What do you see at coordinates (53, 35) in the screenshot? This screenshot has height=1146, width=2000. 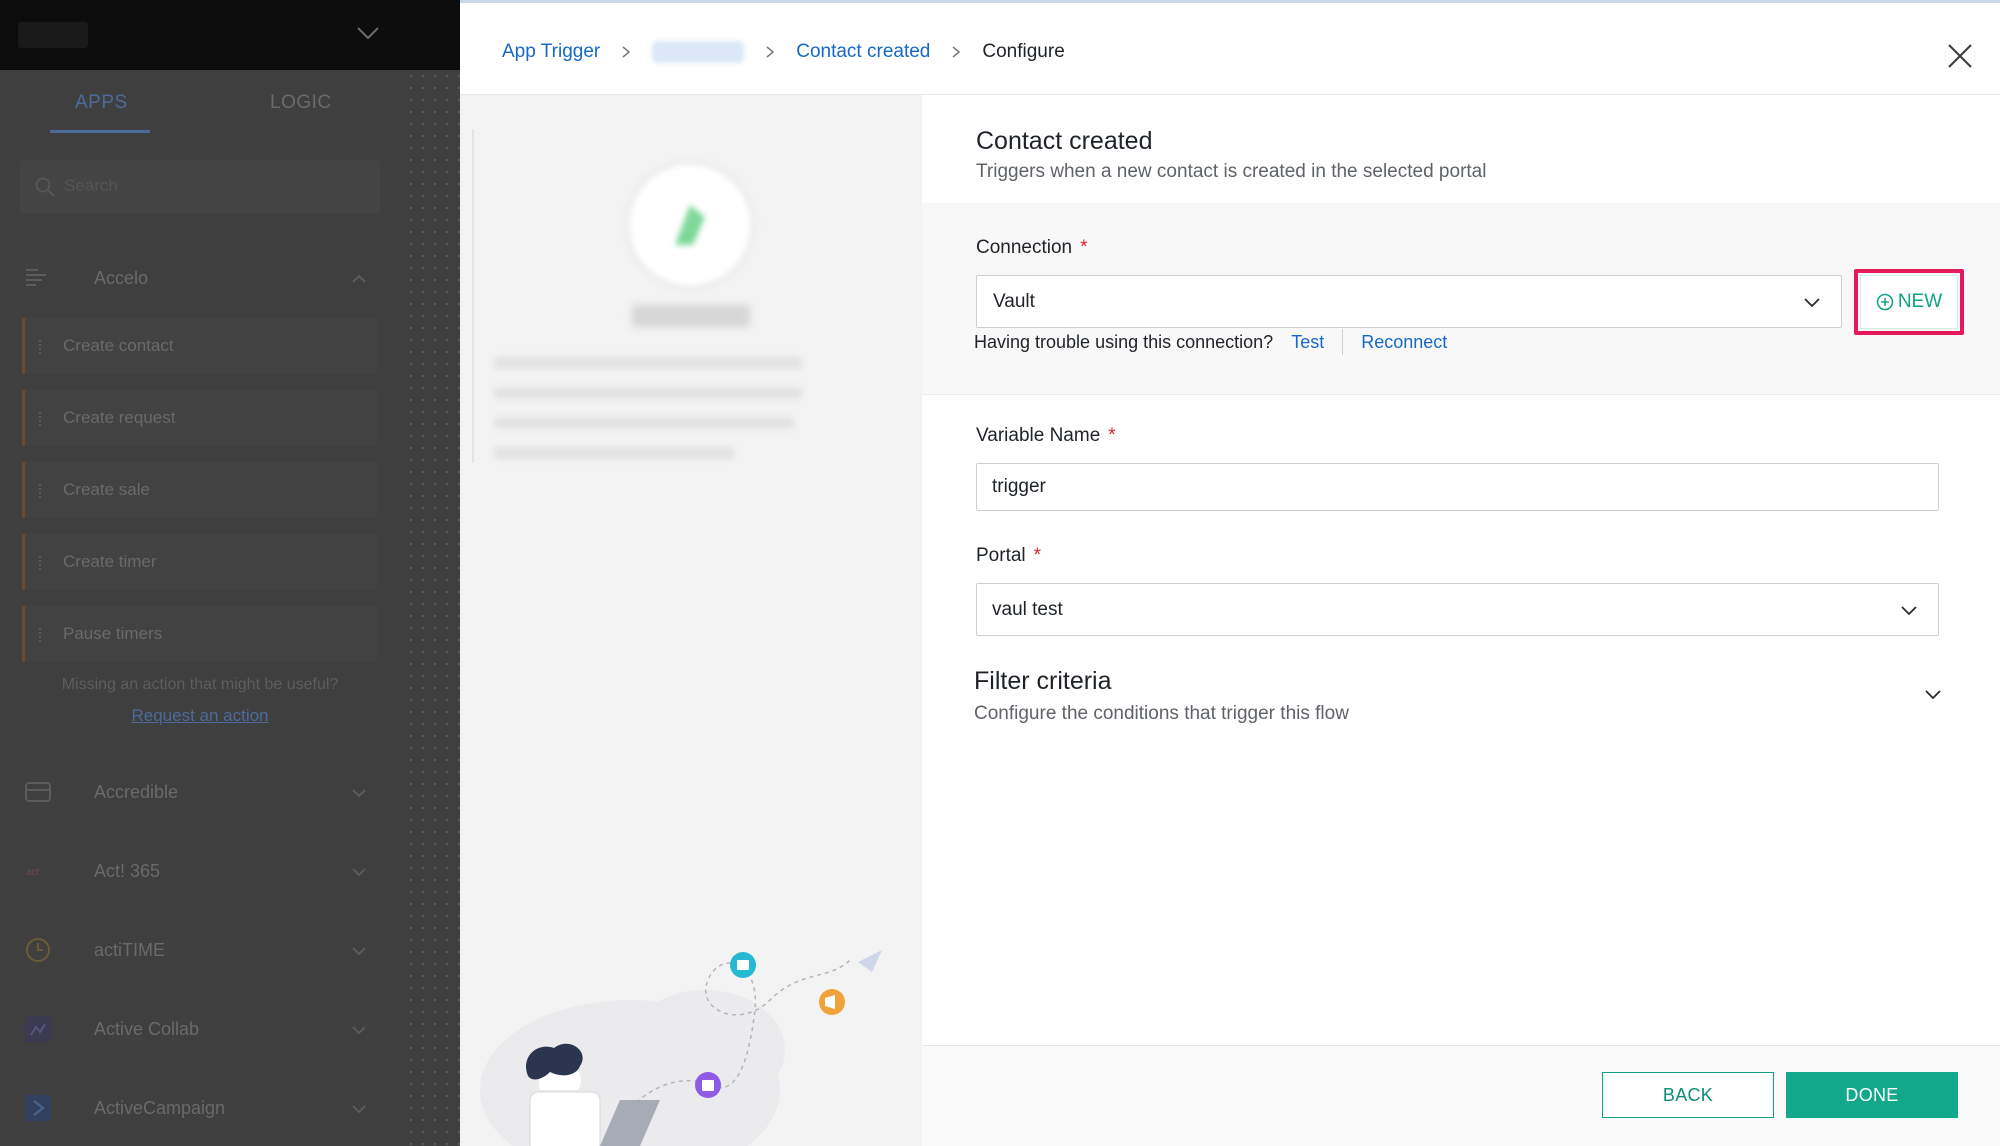 I see `brand-logo` at bounding box center [53, 35].